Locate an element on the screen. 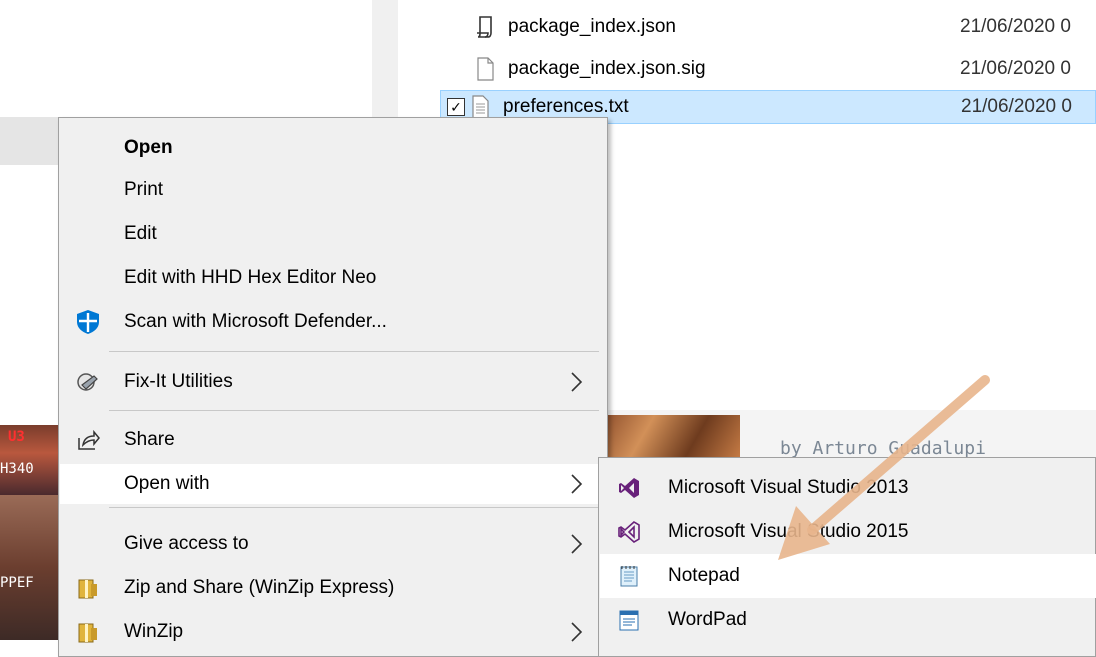 The height and width of the screenshot is (657, 1096). thumbnail-text: U3 is located at coordinates (16, 437).